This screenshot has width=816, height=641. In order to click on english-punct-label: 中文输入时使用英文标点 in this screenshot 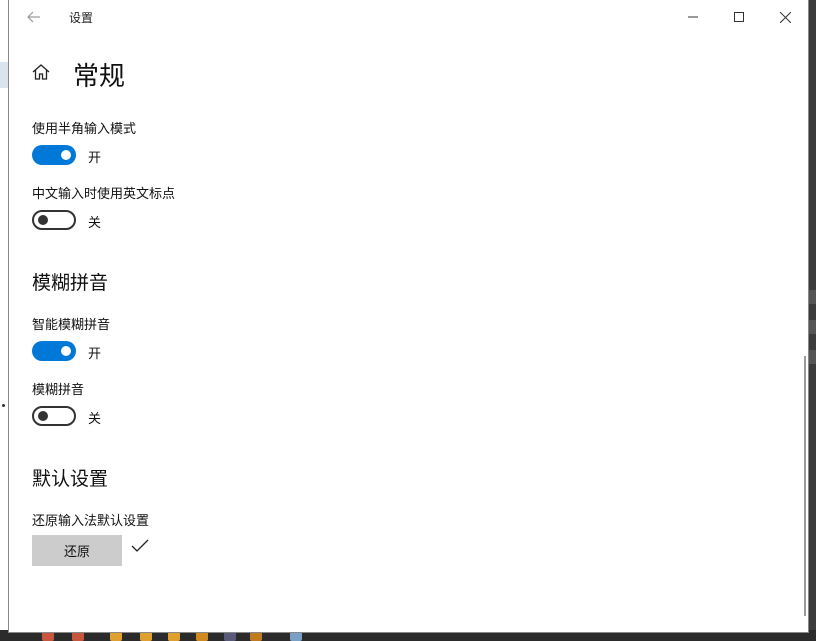, I will do `click(104, 194)`.